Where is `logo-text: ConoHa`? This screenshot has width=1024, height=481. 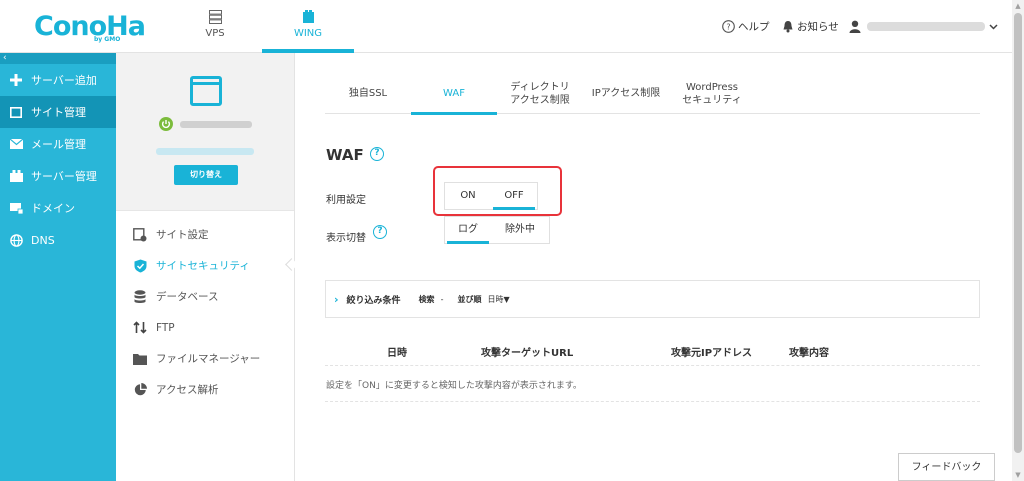
logo-text: ConoHa is located at coordinates (90, 26).